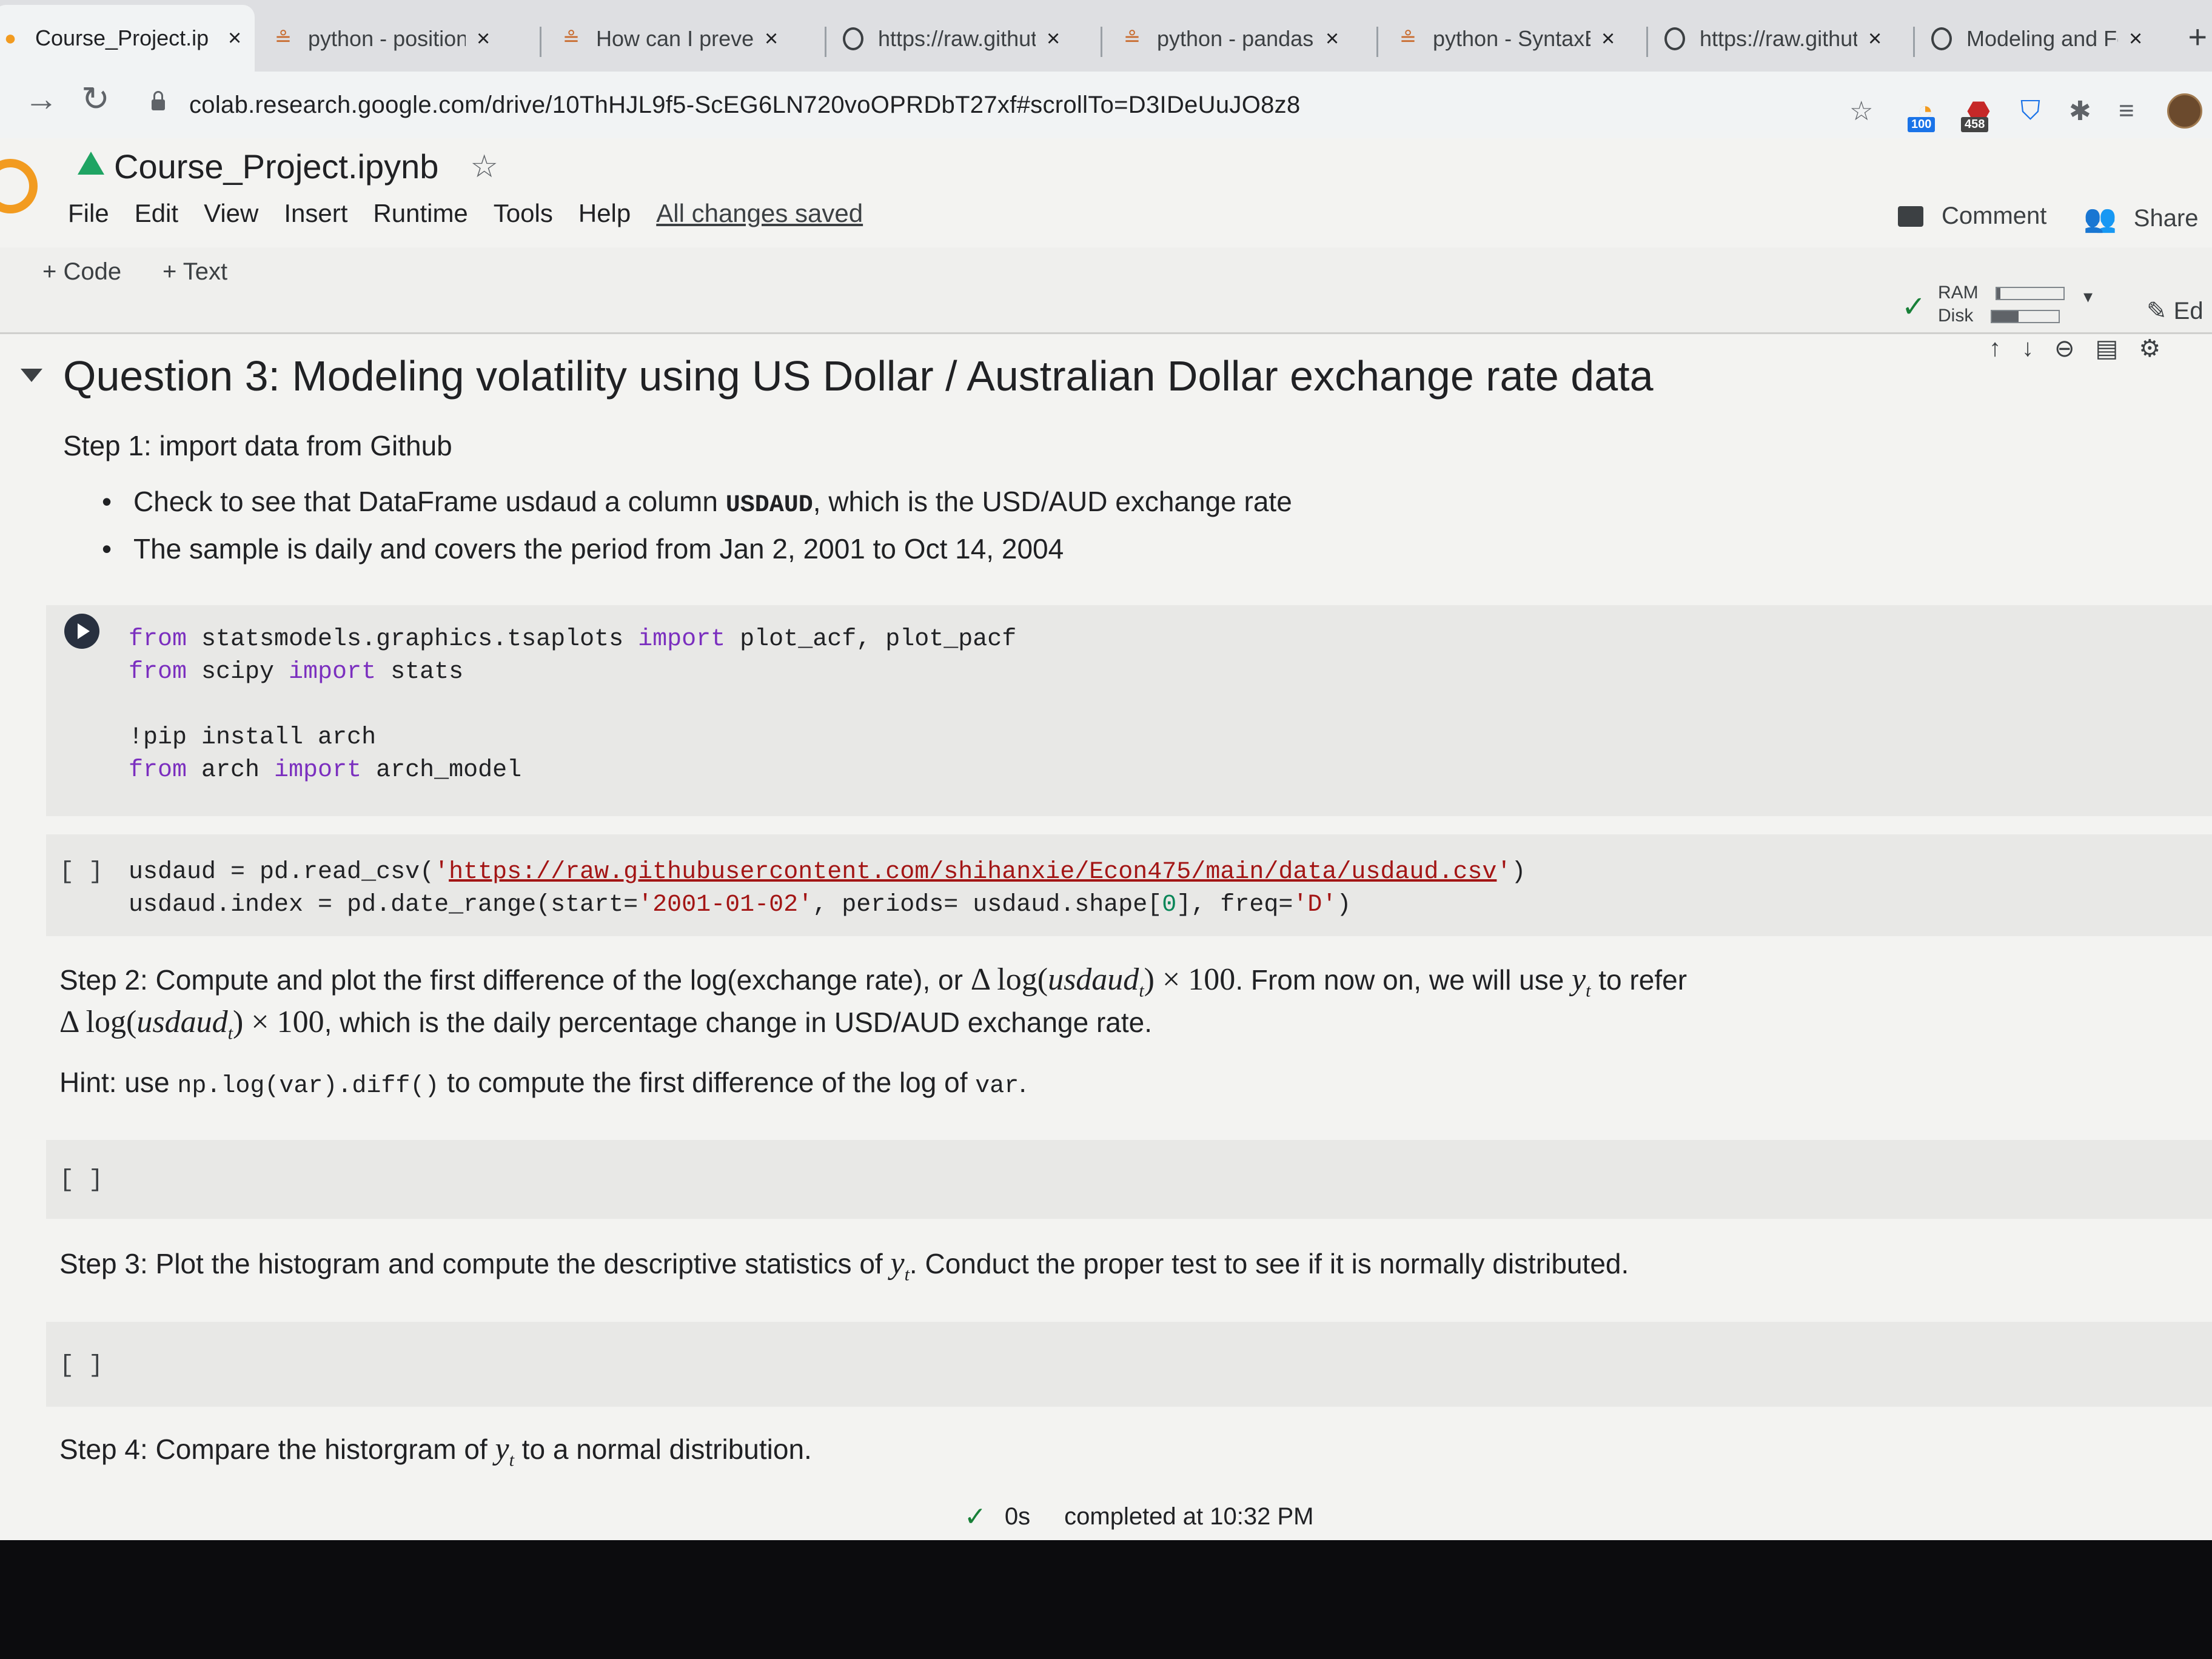 The width and height of the screenshot is (2212, 1659). I want to click on share-button: 👥 Share, so click(2141, 218).